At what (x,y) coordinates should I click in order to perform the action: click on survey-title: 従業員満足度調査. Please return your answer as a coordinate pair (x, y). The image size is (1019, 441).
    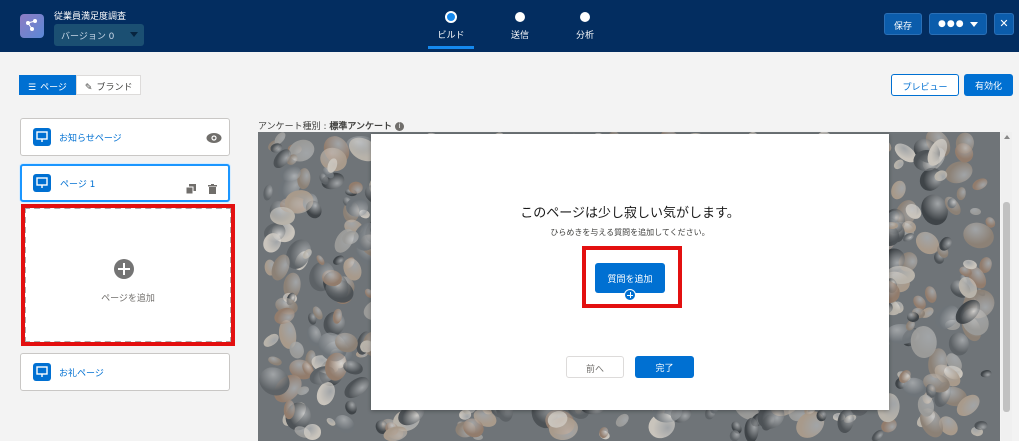
    Looking at the image, I should click on (90, 17).